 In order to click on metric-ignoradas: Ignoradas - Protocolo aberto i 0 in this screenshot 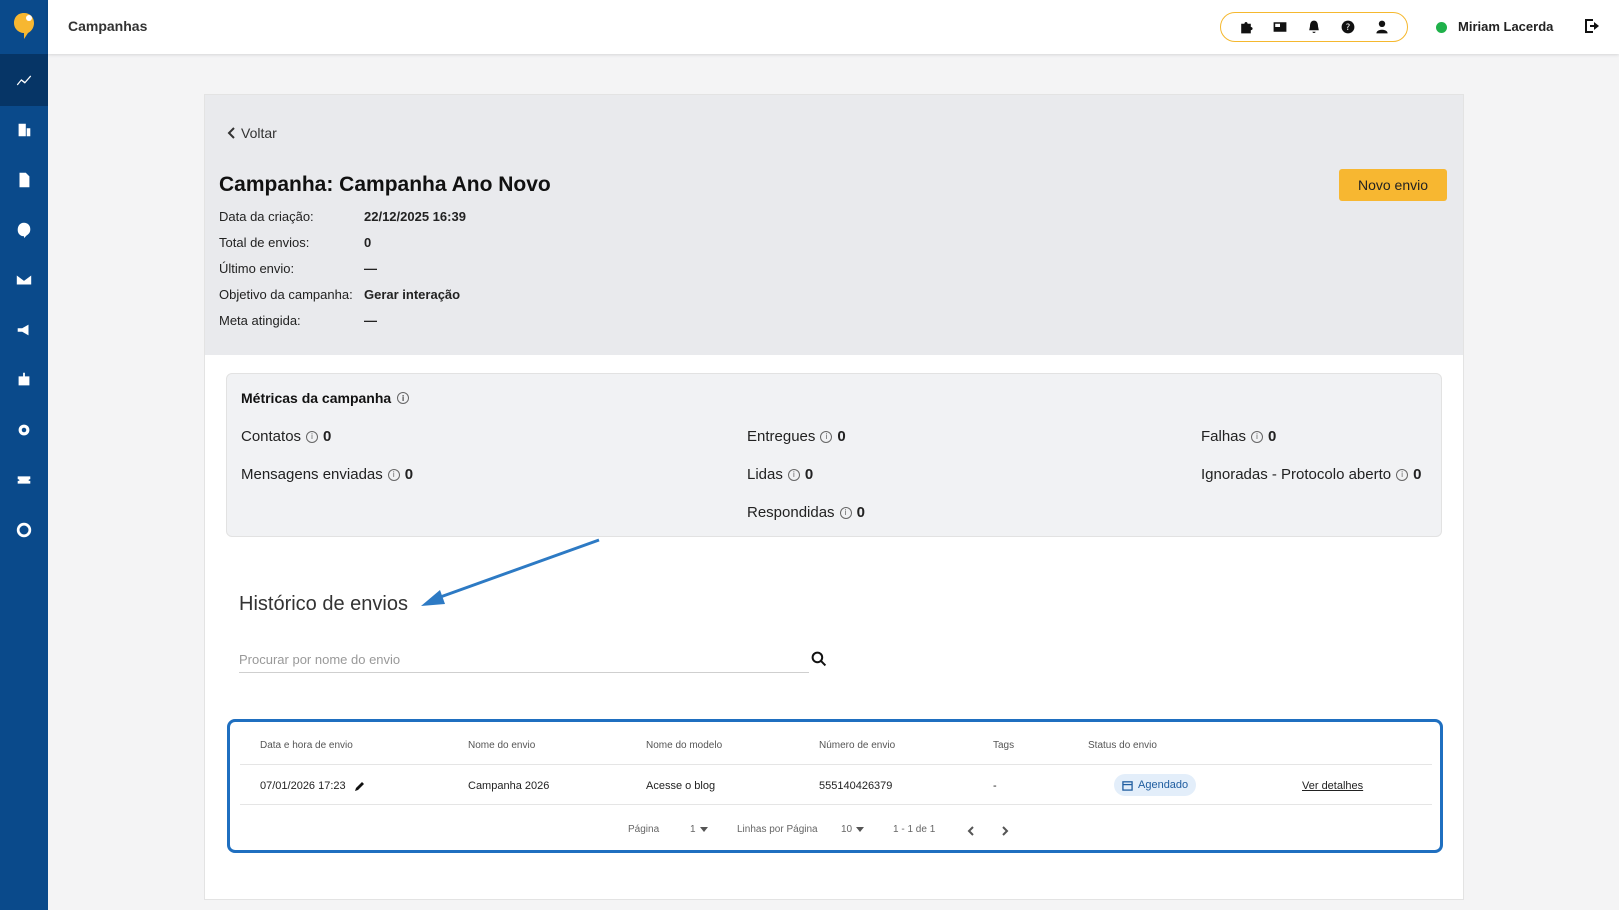, I will do `click(1311, 474)`.